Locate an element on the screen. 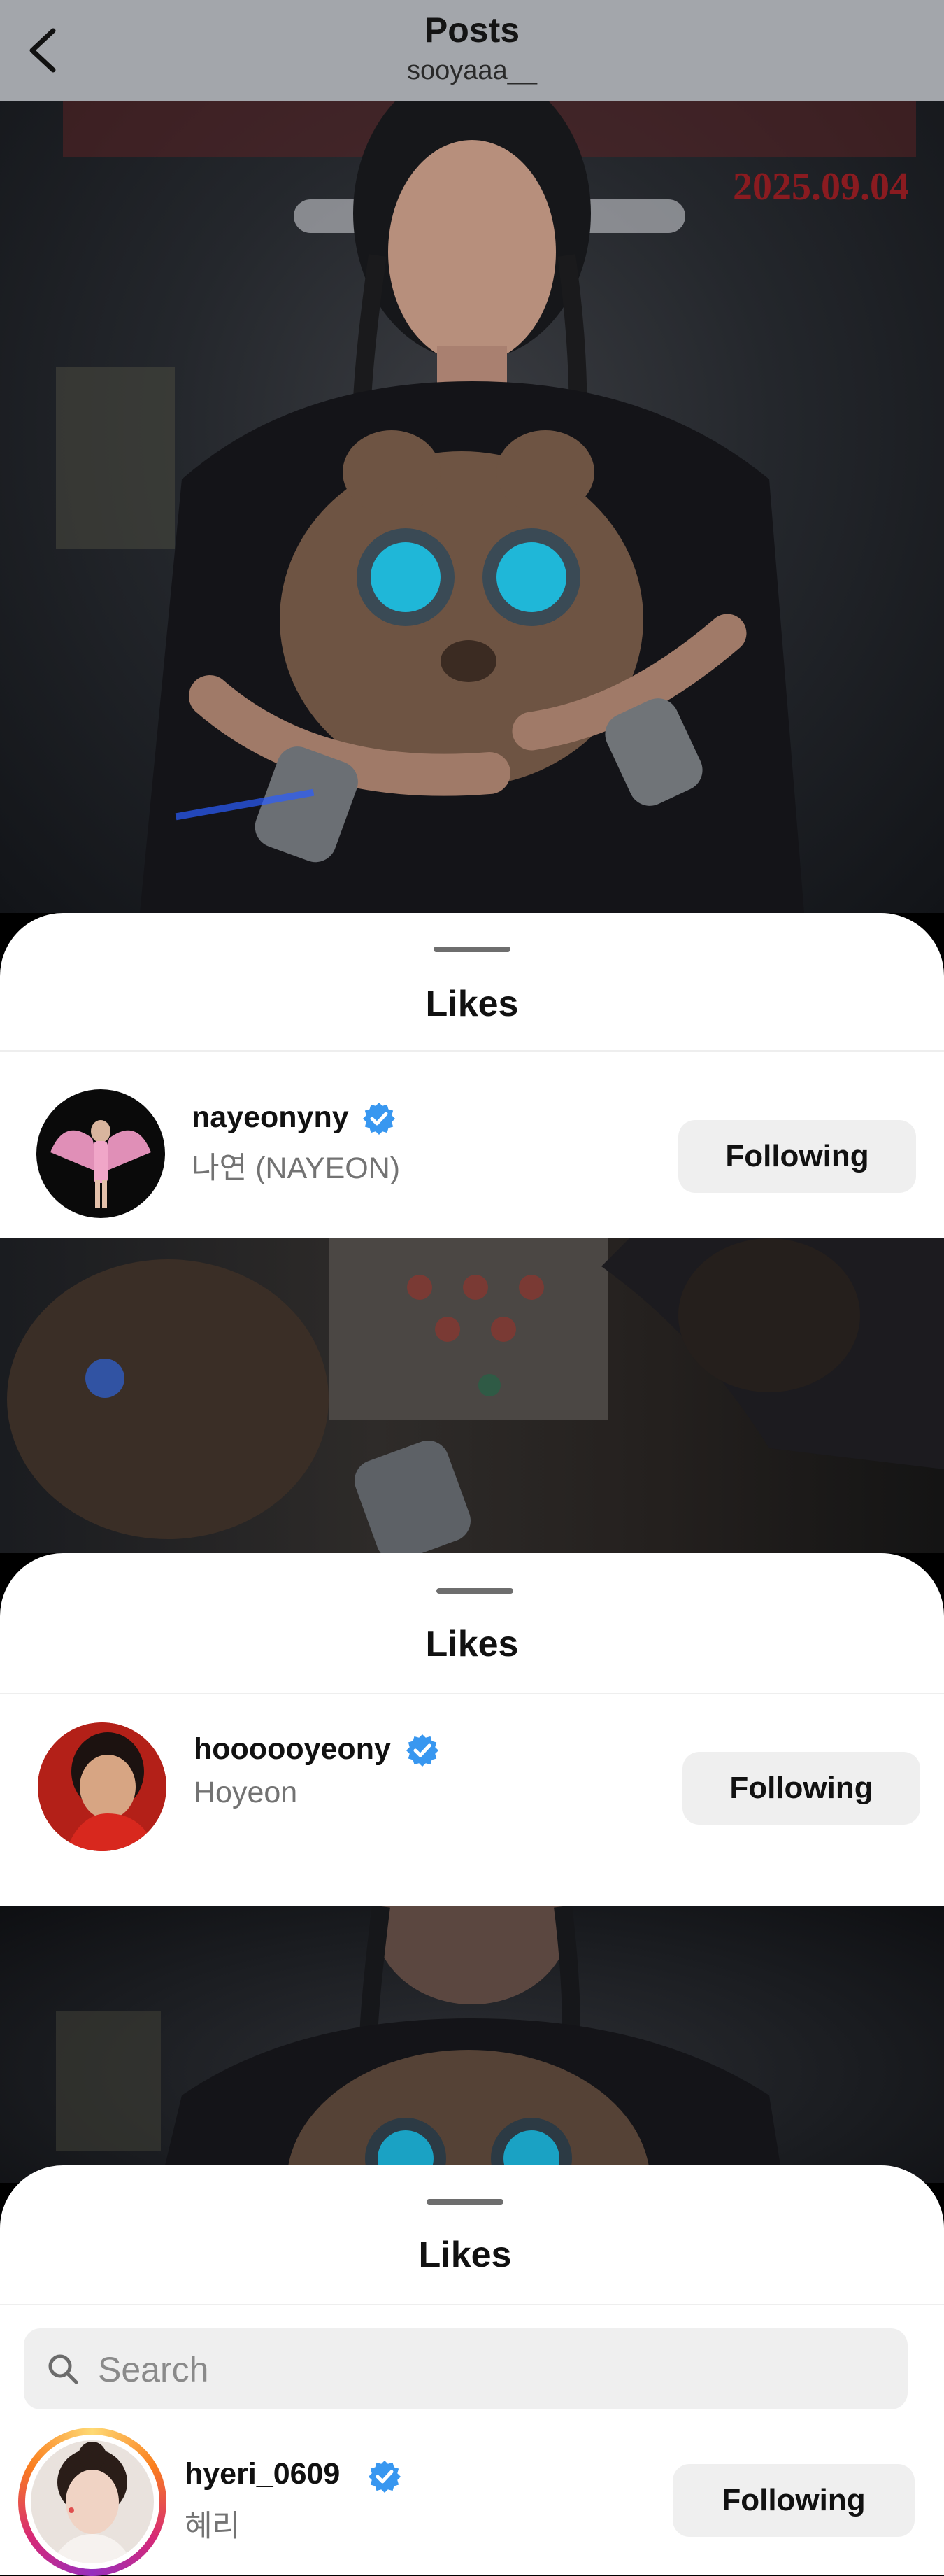 The image size is (944, 2576). post-date-overlay: 2025.09.04 is located at coordinates (821, 186).